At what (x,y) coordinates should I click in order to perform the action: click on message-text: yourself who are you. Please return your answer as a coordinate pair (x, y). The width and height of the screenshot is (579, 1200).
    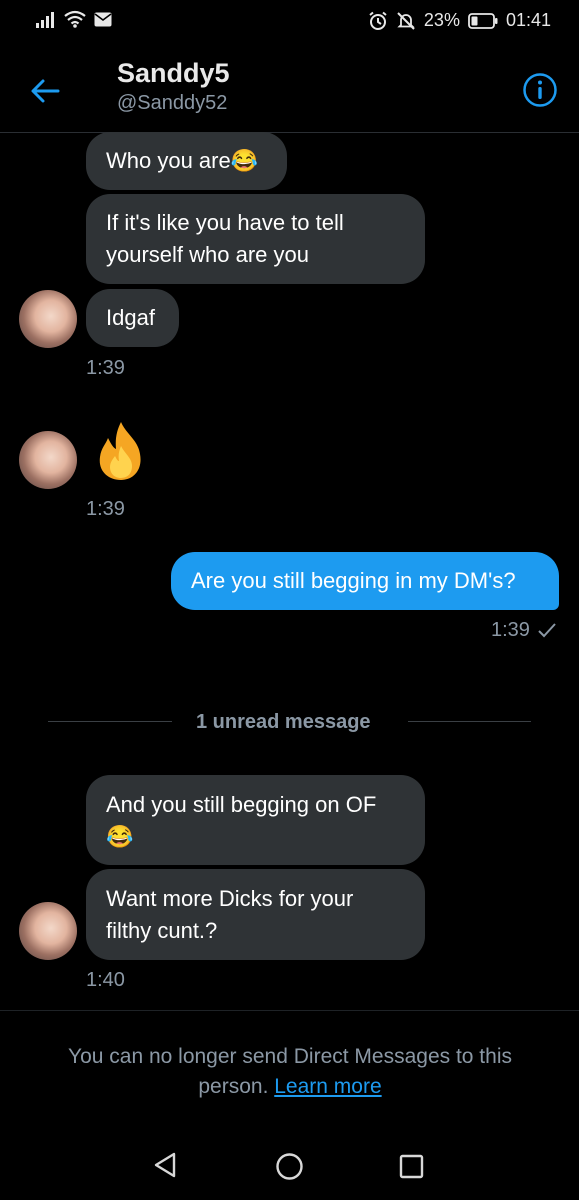
    Looking at the image, I should click on (207, 254).